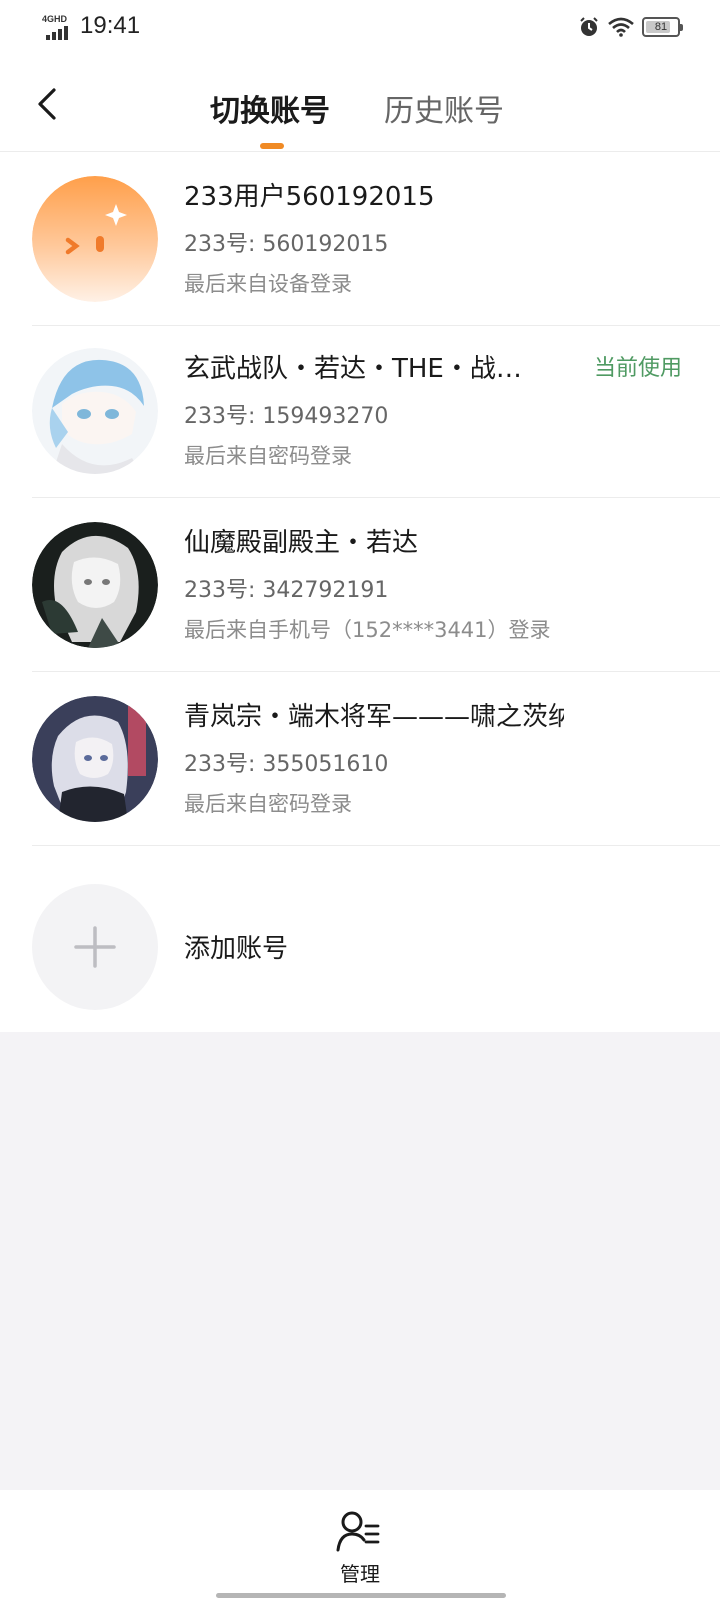  Describe the element at coordinates (55, 19) in the screenshot. I see `network-type: 4GHD` at that location.